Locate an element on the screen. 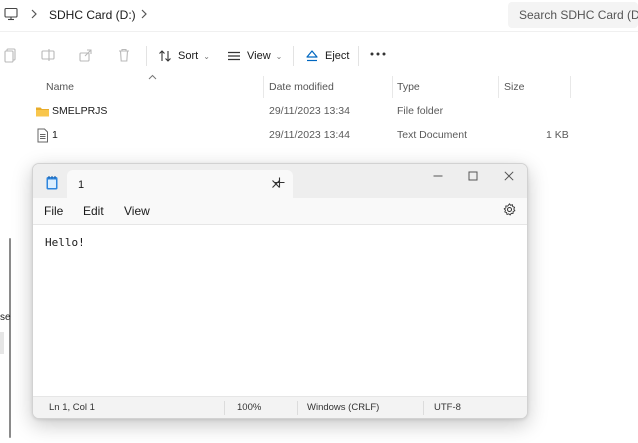 The width and height of the screenshot is (638, 443). notepad-app-icon is located at coordinates (52, 183).